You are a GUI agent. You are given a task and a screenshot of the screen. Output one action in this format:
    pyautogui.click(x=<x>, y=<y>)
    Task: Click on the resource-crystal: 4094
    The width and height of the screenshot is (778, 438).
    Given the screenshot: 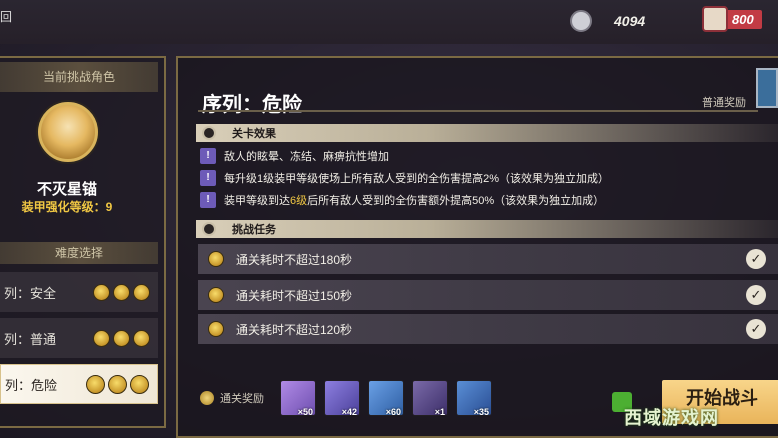 What is the action you would take?
    pyautogui.click(x=607, y=21)
    